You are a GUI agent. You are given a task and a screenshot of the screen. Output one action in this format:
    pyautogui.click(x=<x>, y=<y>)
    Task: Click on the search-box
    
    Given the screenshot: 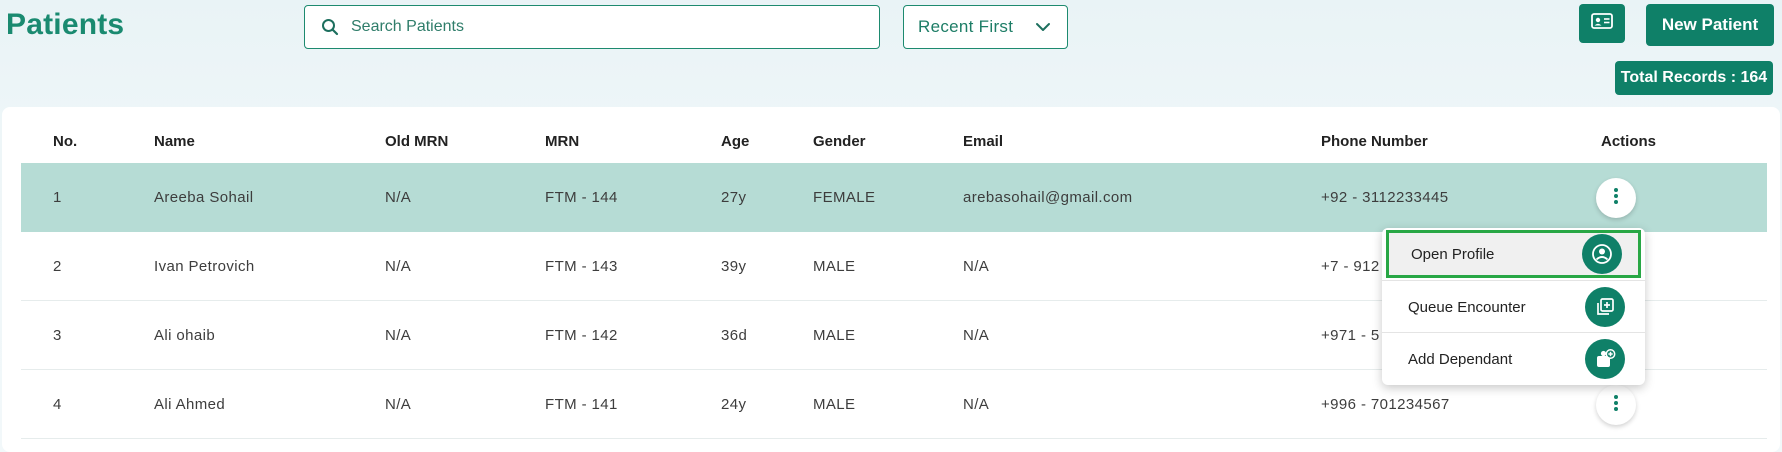 What is the action you would take?
    pyautogui.click(x=592, y=27)
    